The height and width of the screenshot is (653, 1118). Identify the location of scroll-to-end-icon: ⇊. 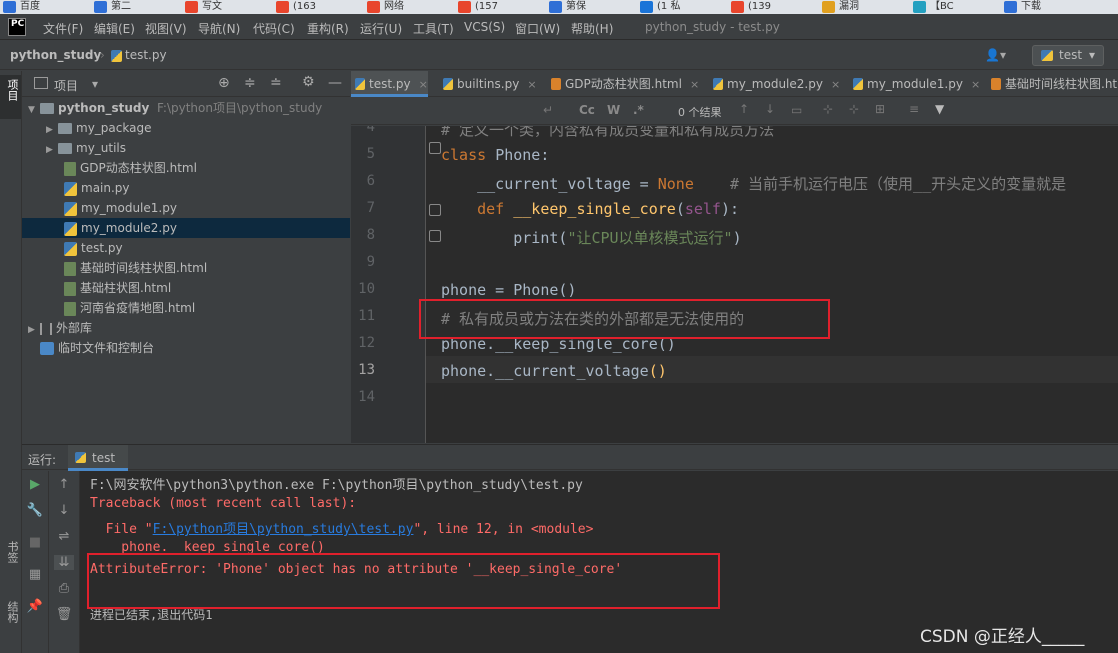
(64, 562).